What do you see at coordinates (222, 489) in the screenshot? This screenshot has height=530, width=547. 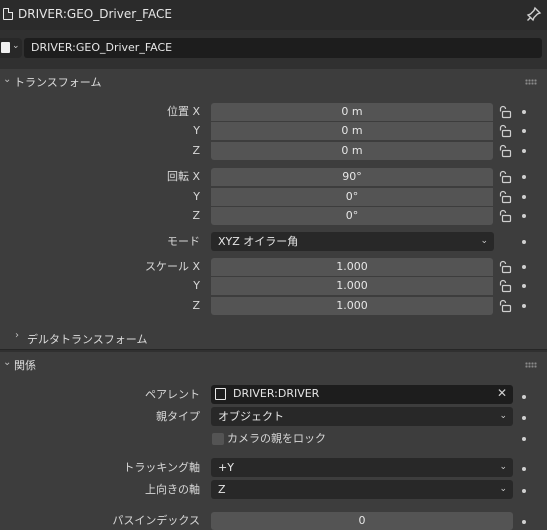 I see `up-axis-value: Z` at bounding box center [222, 489].